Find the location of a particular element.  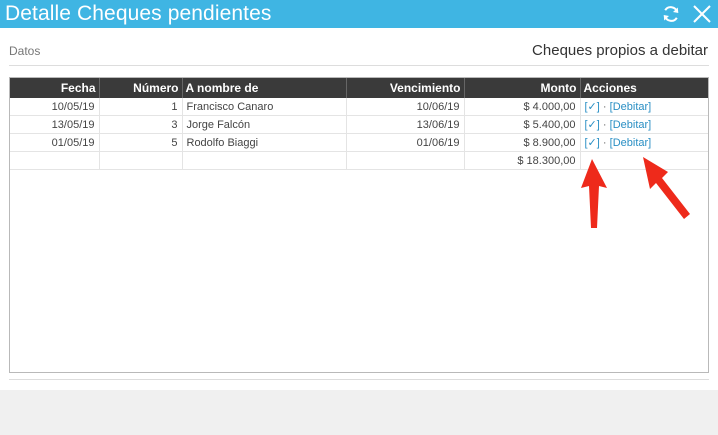

cell-monto: $ 4.000,00 is located at coordinates (522, 107).